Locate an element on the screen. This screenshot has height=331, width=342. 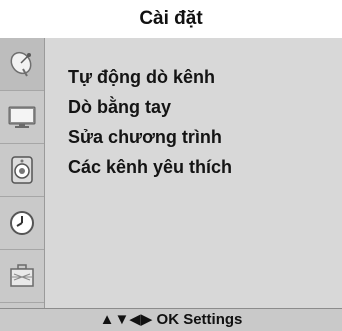
sidebar-item-time is located at coordinates (22, 223).